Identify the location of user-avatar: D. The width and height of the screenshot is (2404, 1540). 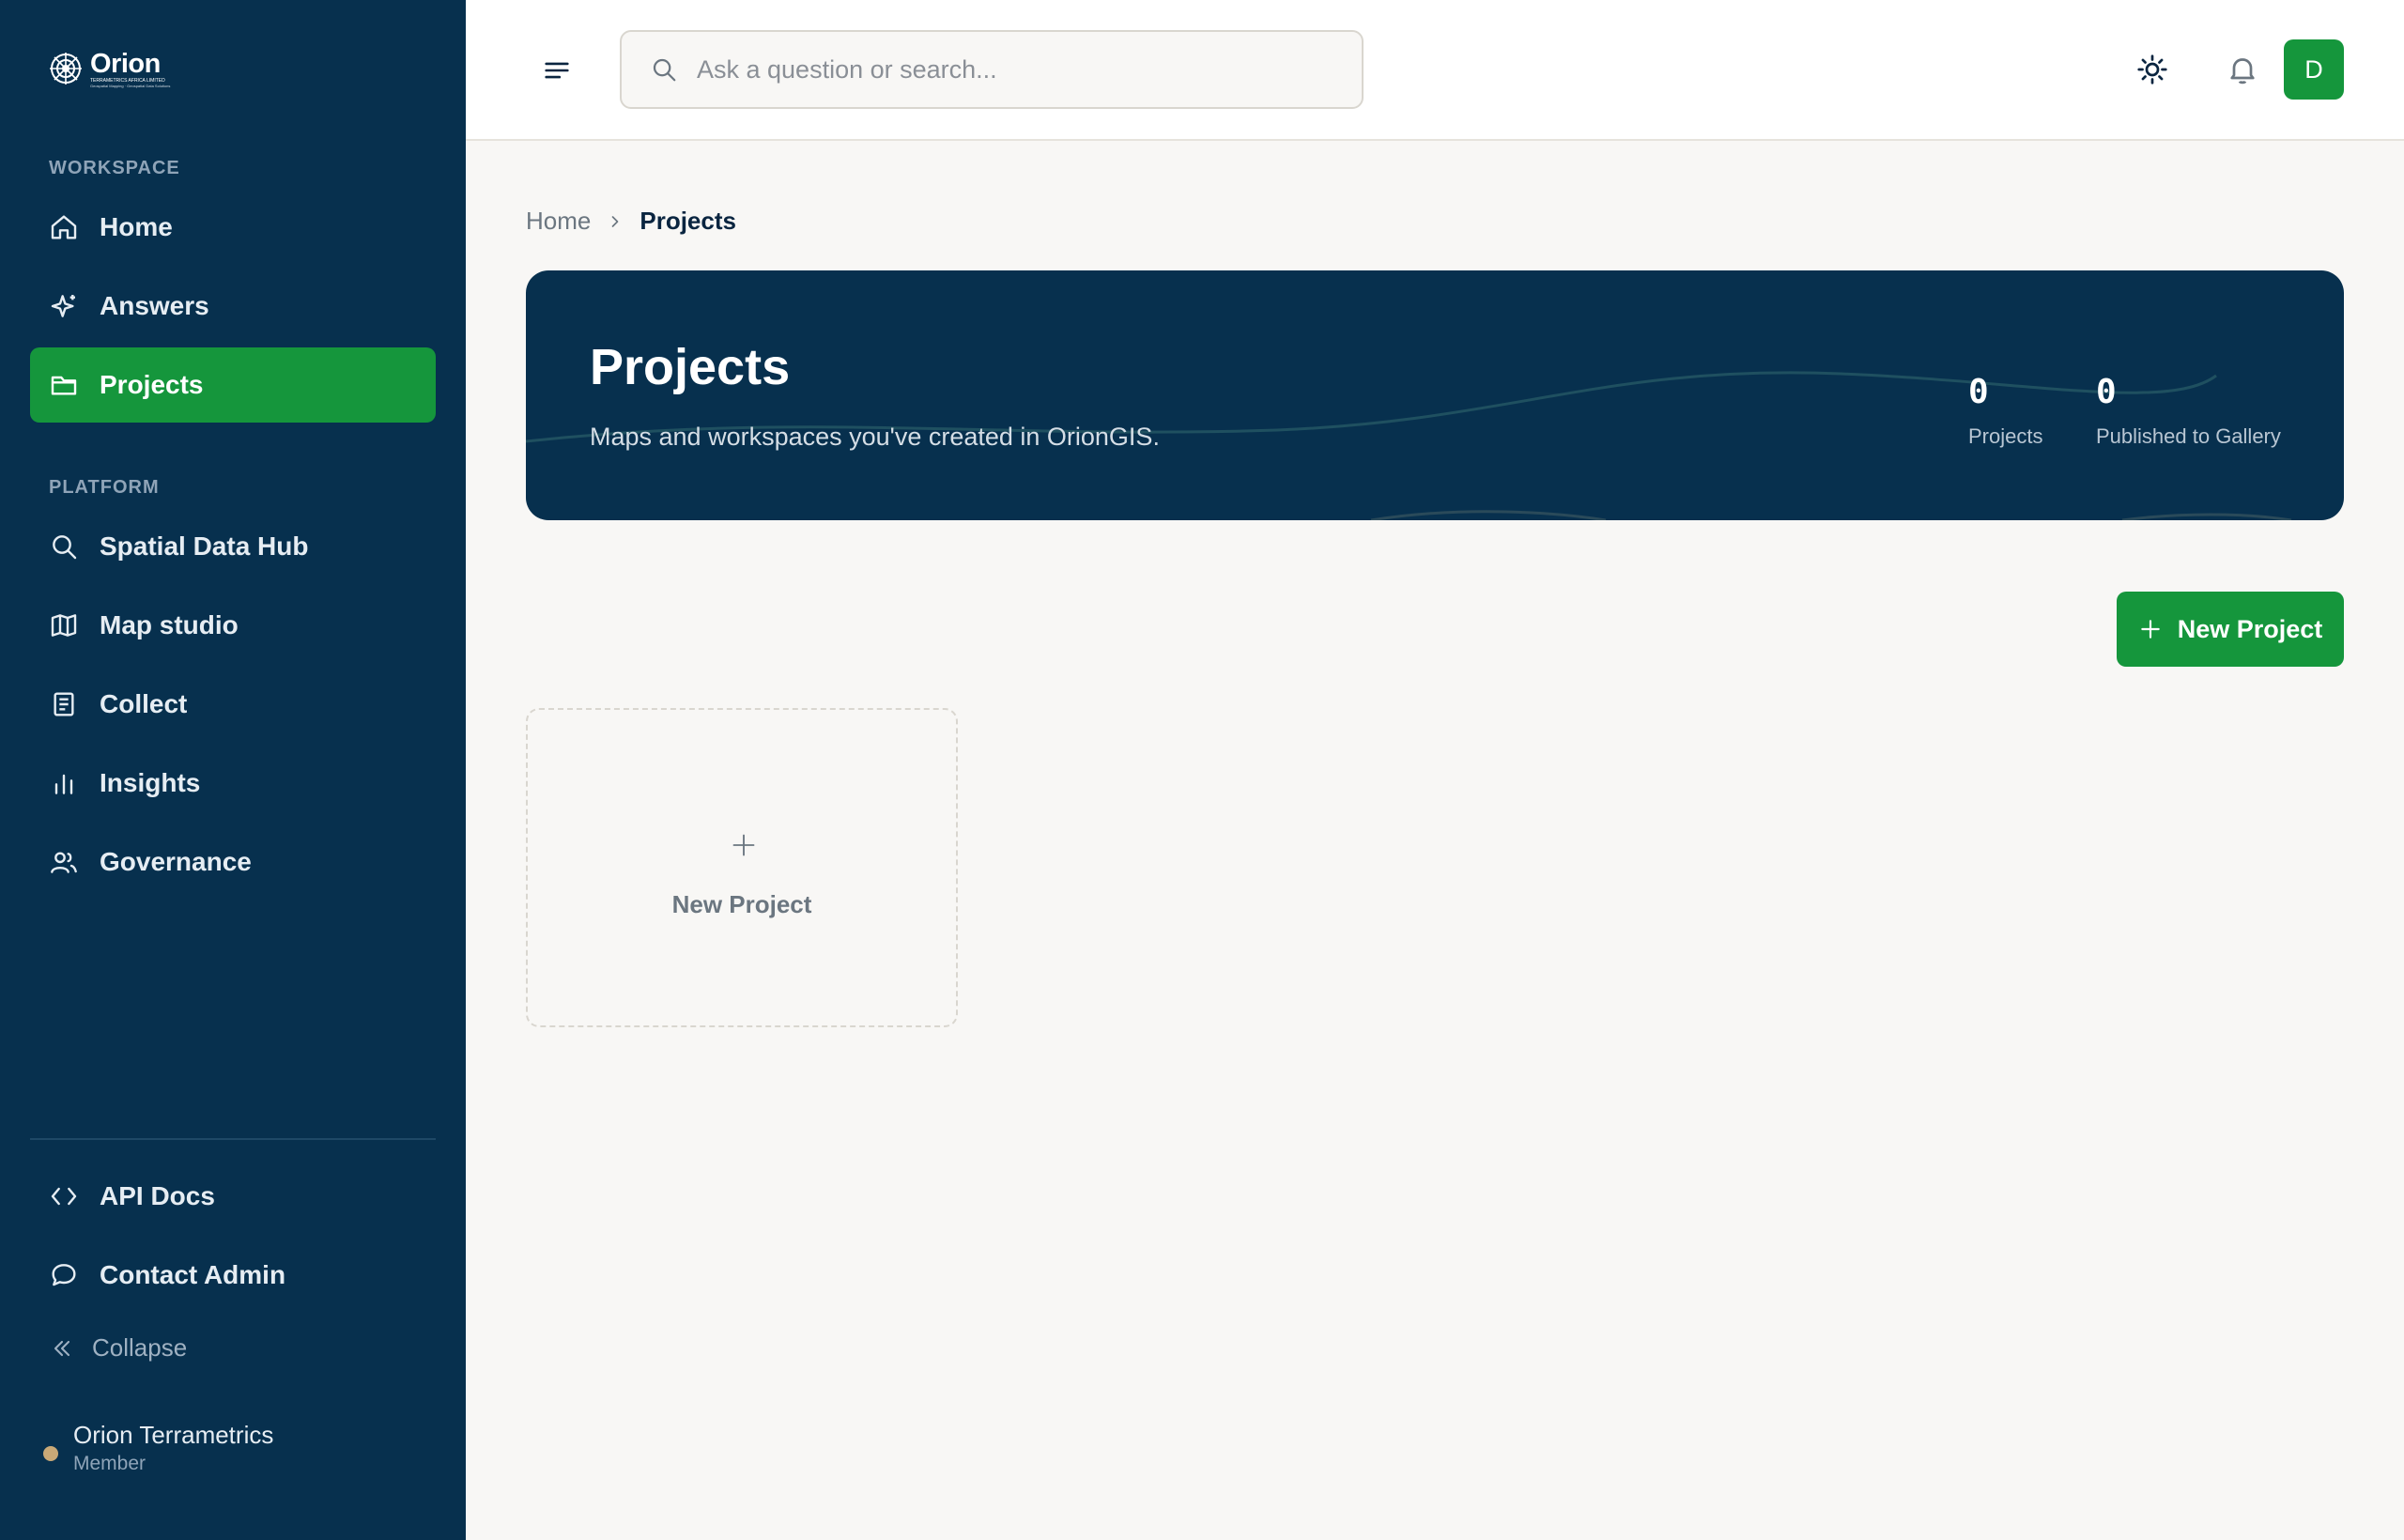
(2314, 69).